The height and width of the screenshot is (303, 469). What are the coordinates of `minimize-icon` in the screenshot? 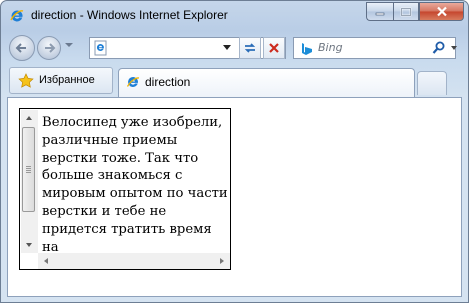 It's located at (380, 13).